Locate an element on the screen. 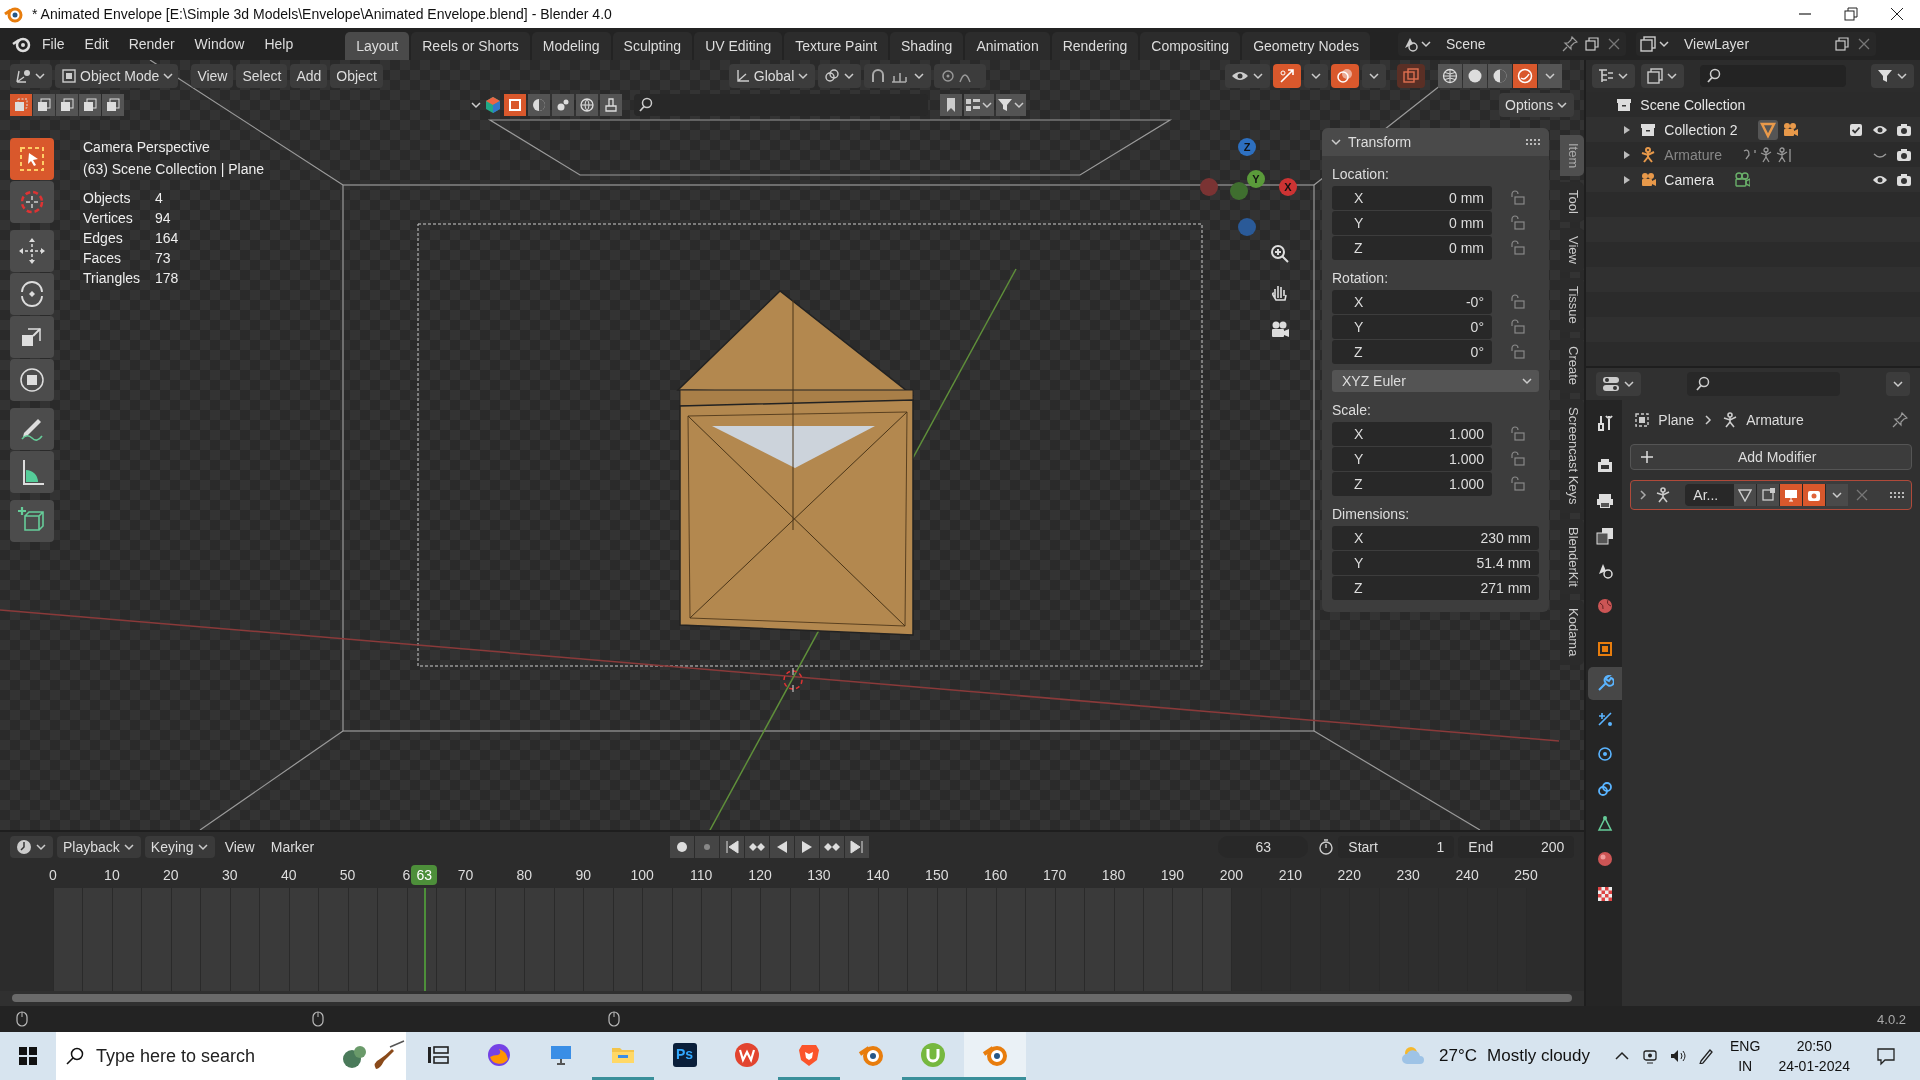 The width and height of the screenshot is (1920, 1080). search-bar: Type here to search is located at coordinates (231, 1056).